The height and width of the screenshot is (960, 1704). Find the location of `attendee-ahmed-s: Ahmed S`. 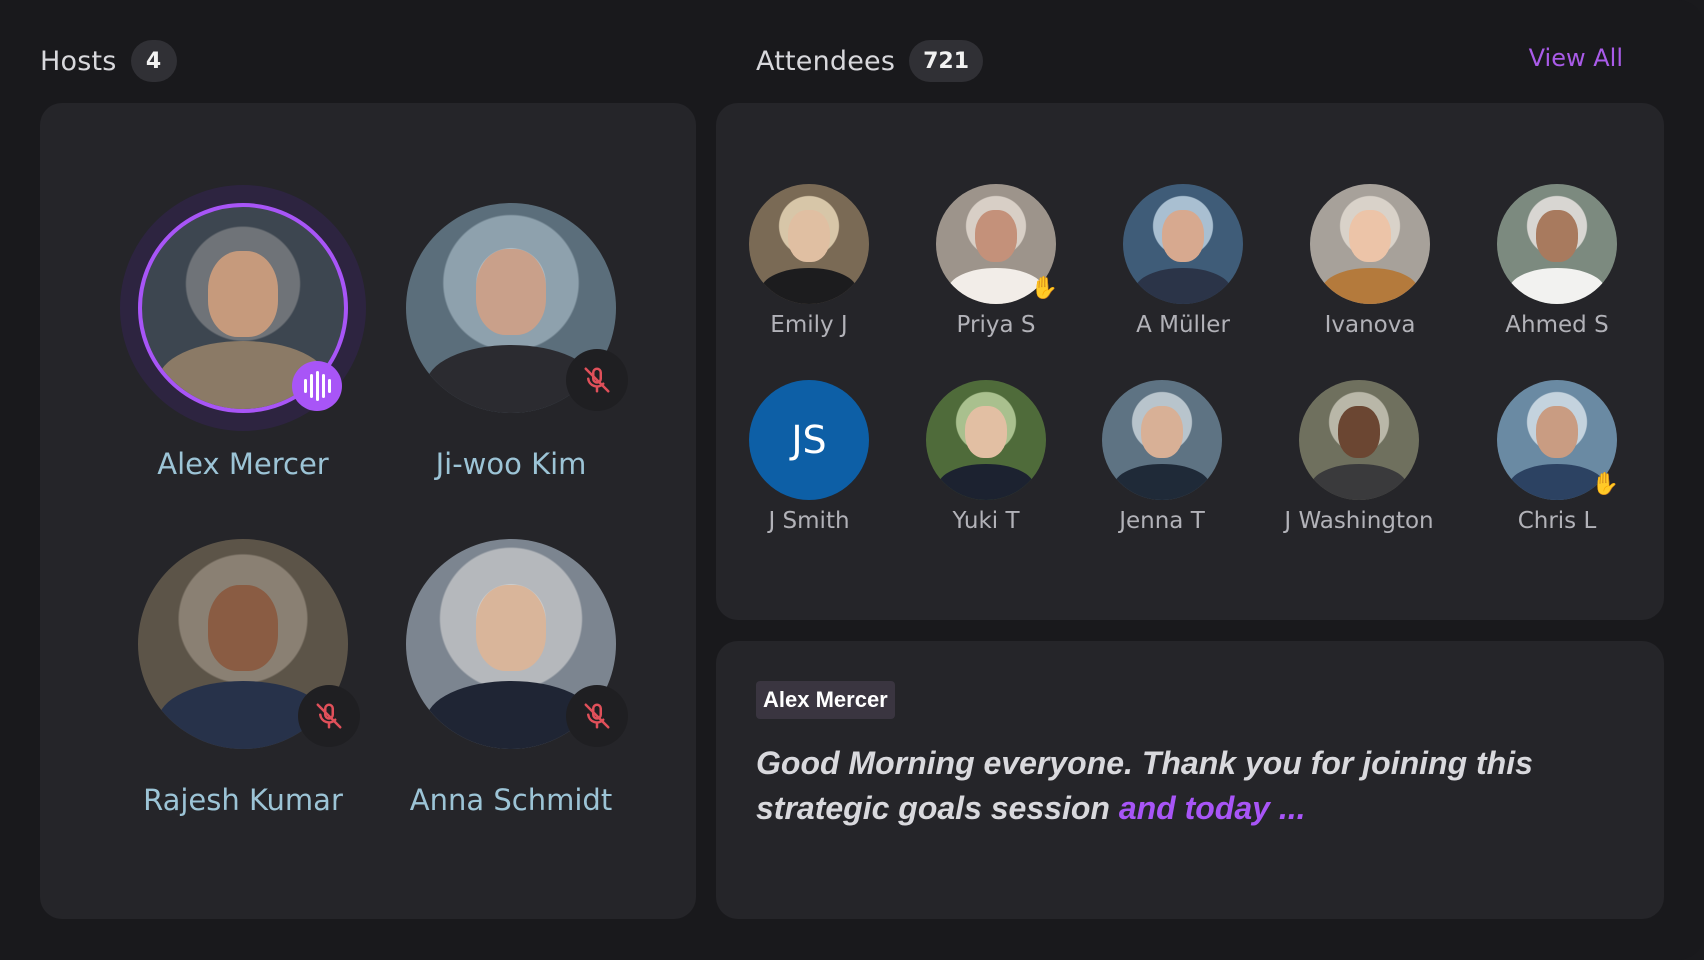

attendee-ahmed-s: Ahmed S is located at coordinates (1557, 261).